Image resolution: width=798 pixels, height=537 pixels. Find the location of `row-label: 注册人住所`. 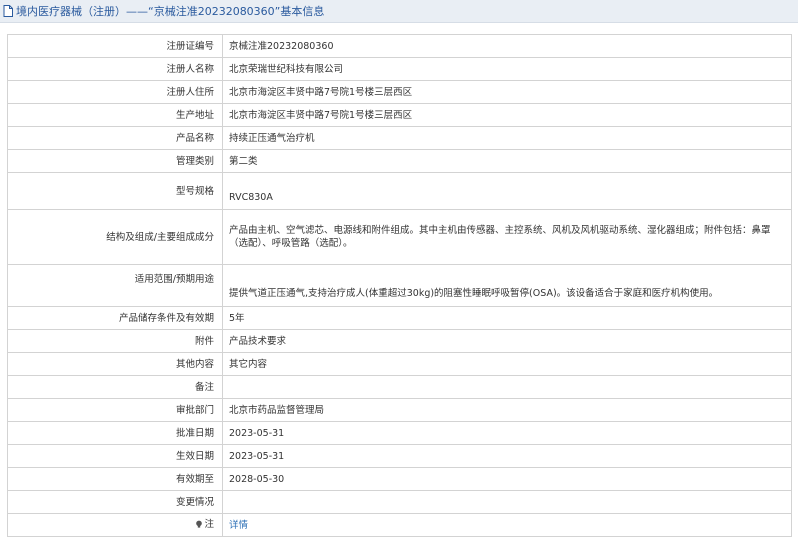

row-label: 注册人住所 is located at coordinates (115, 92).